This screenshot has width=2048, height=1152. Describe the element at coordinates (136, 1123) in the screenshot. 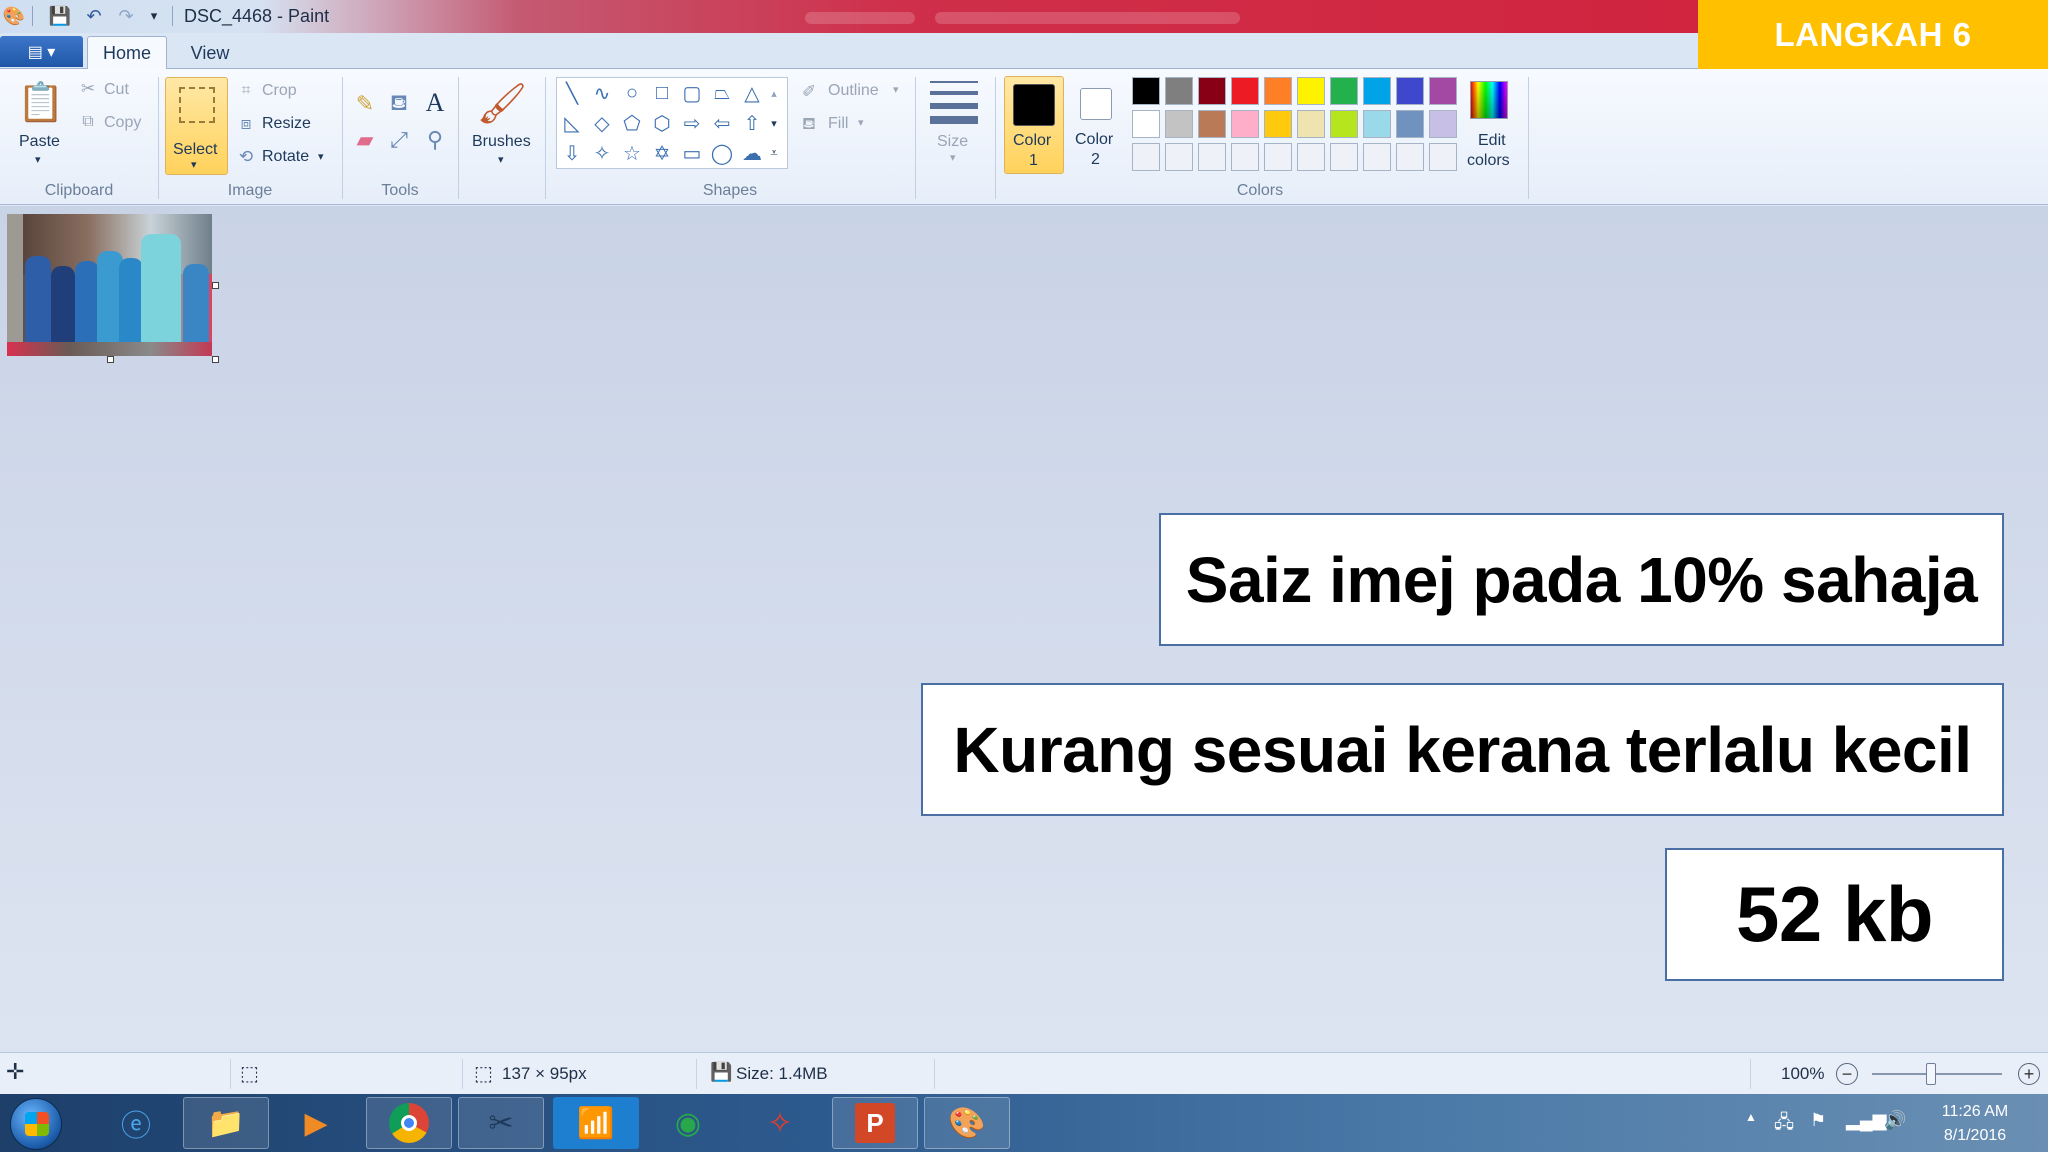

I see `internet-explorer-icon: ⓔ` at that location.